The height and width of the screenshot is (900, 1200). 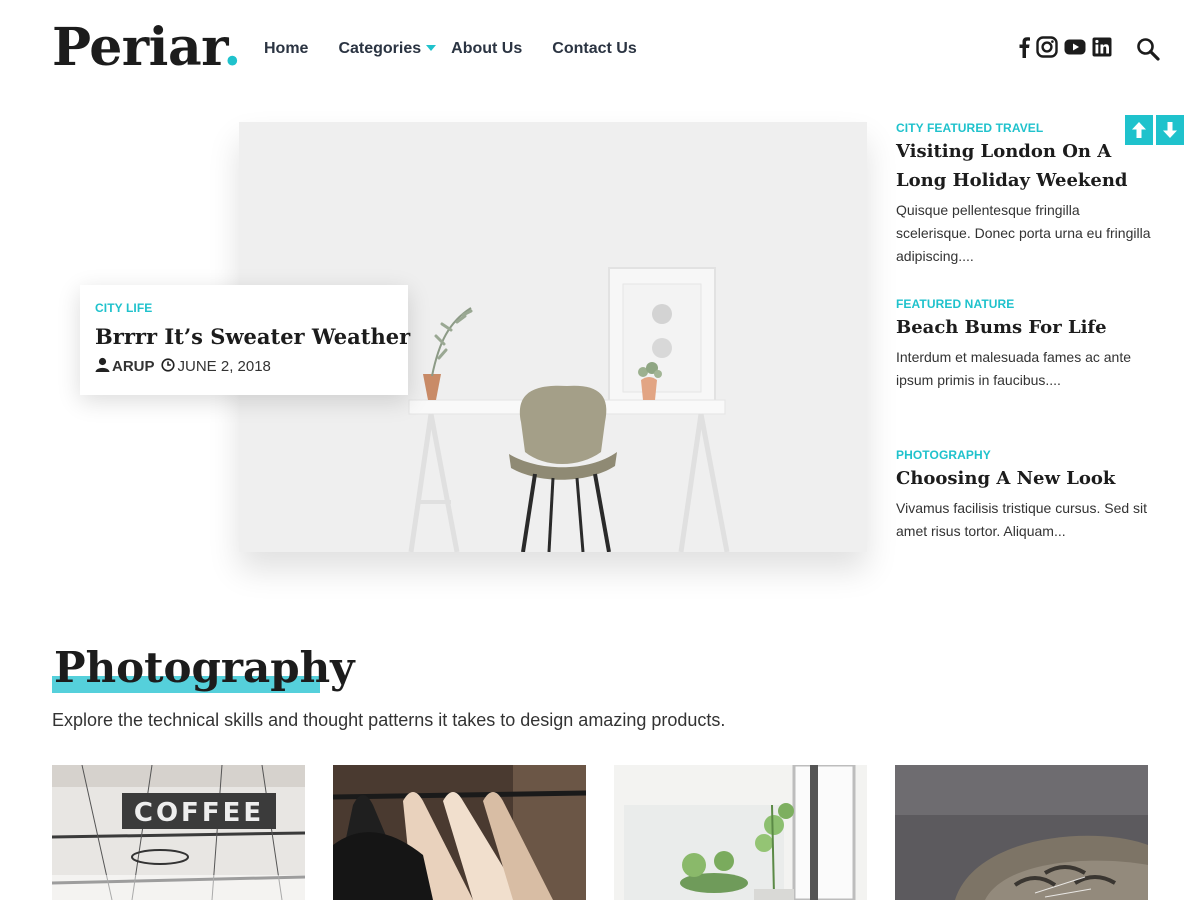 What do you see at coordinates (1026, 478) in the screenshot?
I see `side-post-title: Choosing A New Look` at bounding box center [1026, 478].